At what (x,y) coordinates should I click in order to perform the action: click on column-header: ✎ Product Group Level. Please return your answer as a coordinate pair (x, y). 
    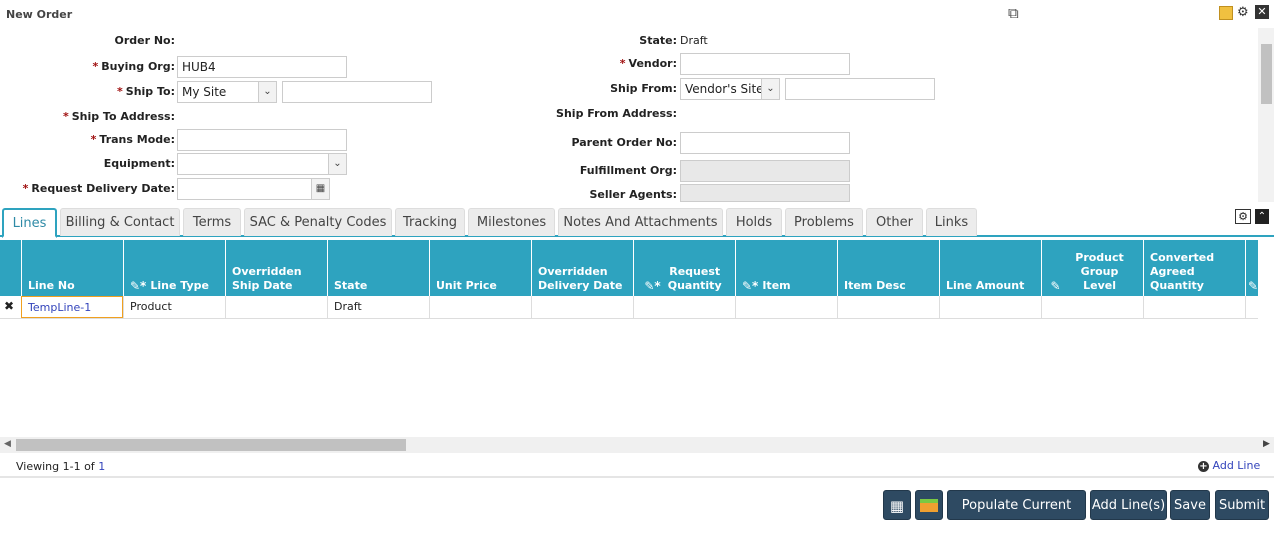
    Looking at the image, I should click on (1092, 268).